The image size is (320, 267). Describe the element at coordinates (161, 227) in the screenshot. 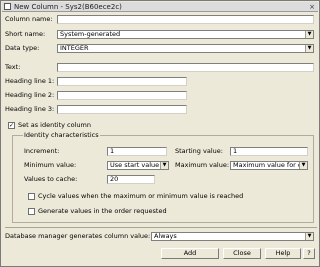

I see `separator` at that location.